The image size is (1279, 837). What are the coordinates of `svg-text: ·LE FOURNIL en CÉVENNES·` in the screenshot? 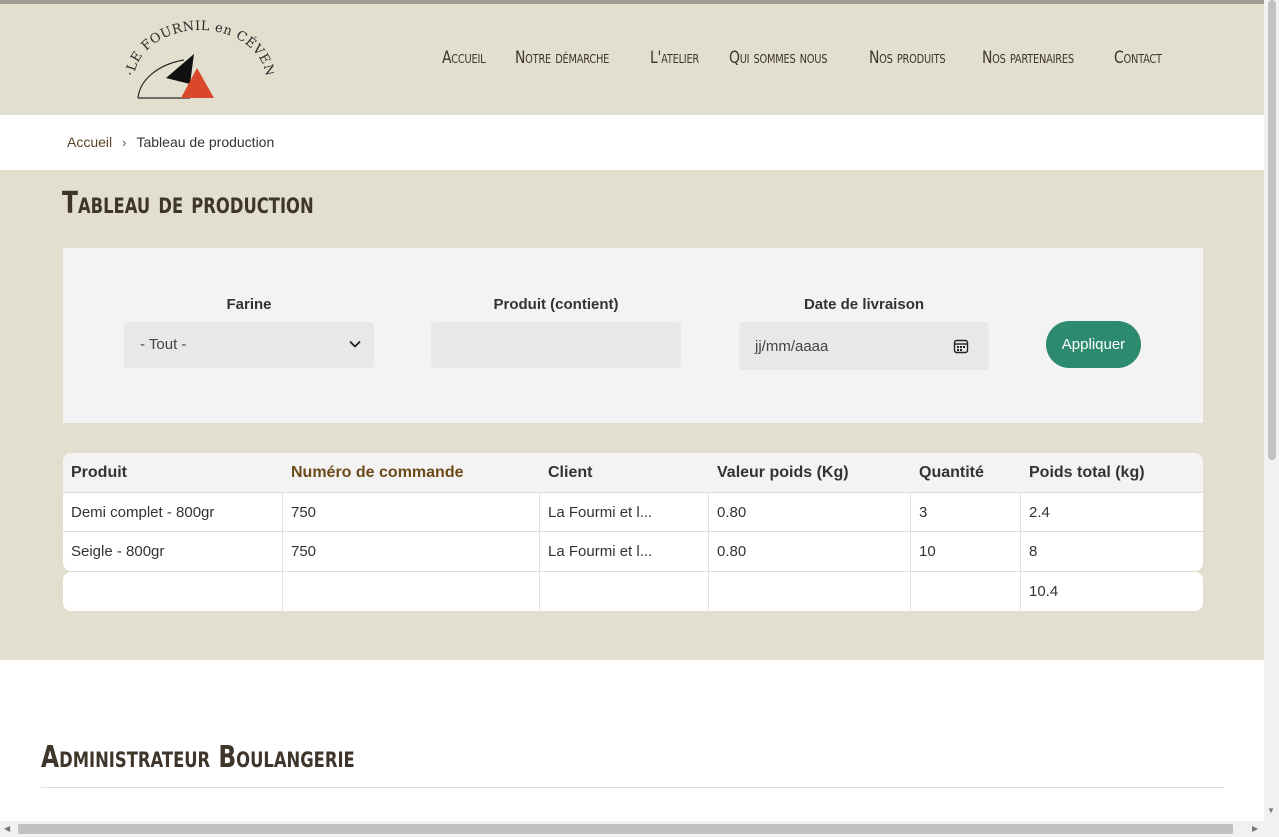 It's located at (199, 48).